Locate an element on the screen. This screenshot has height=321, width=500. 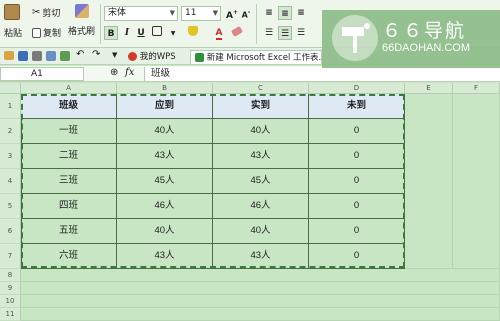
align-top-icon: ≡ is located at coordinates (269, 13).